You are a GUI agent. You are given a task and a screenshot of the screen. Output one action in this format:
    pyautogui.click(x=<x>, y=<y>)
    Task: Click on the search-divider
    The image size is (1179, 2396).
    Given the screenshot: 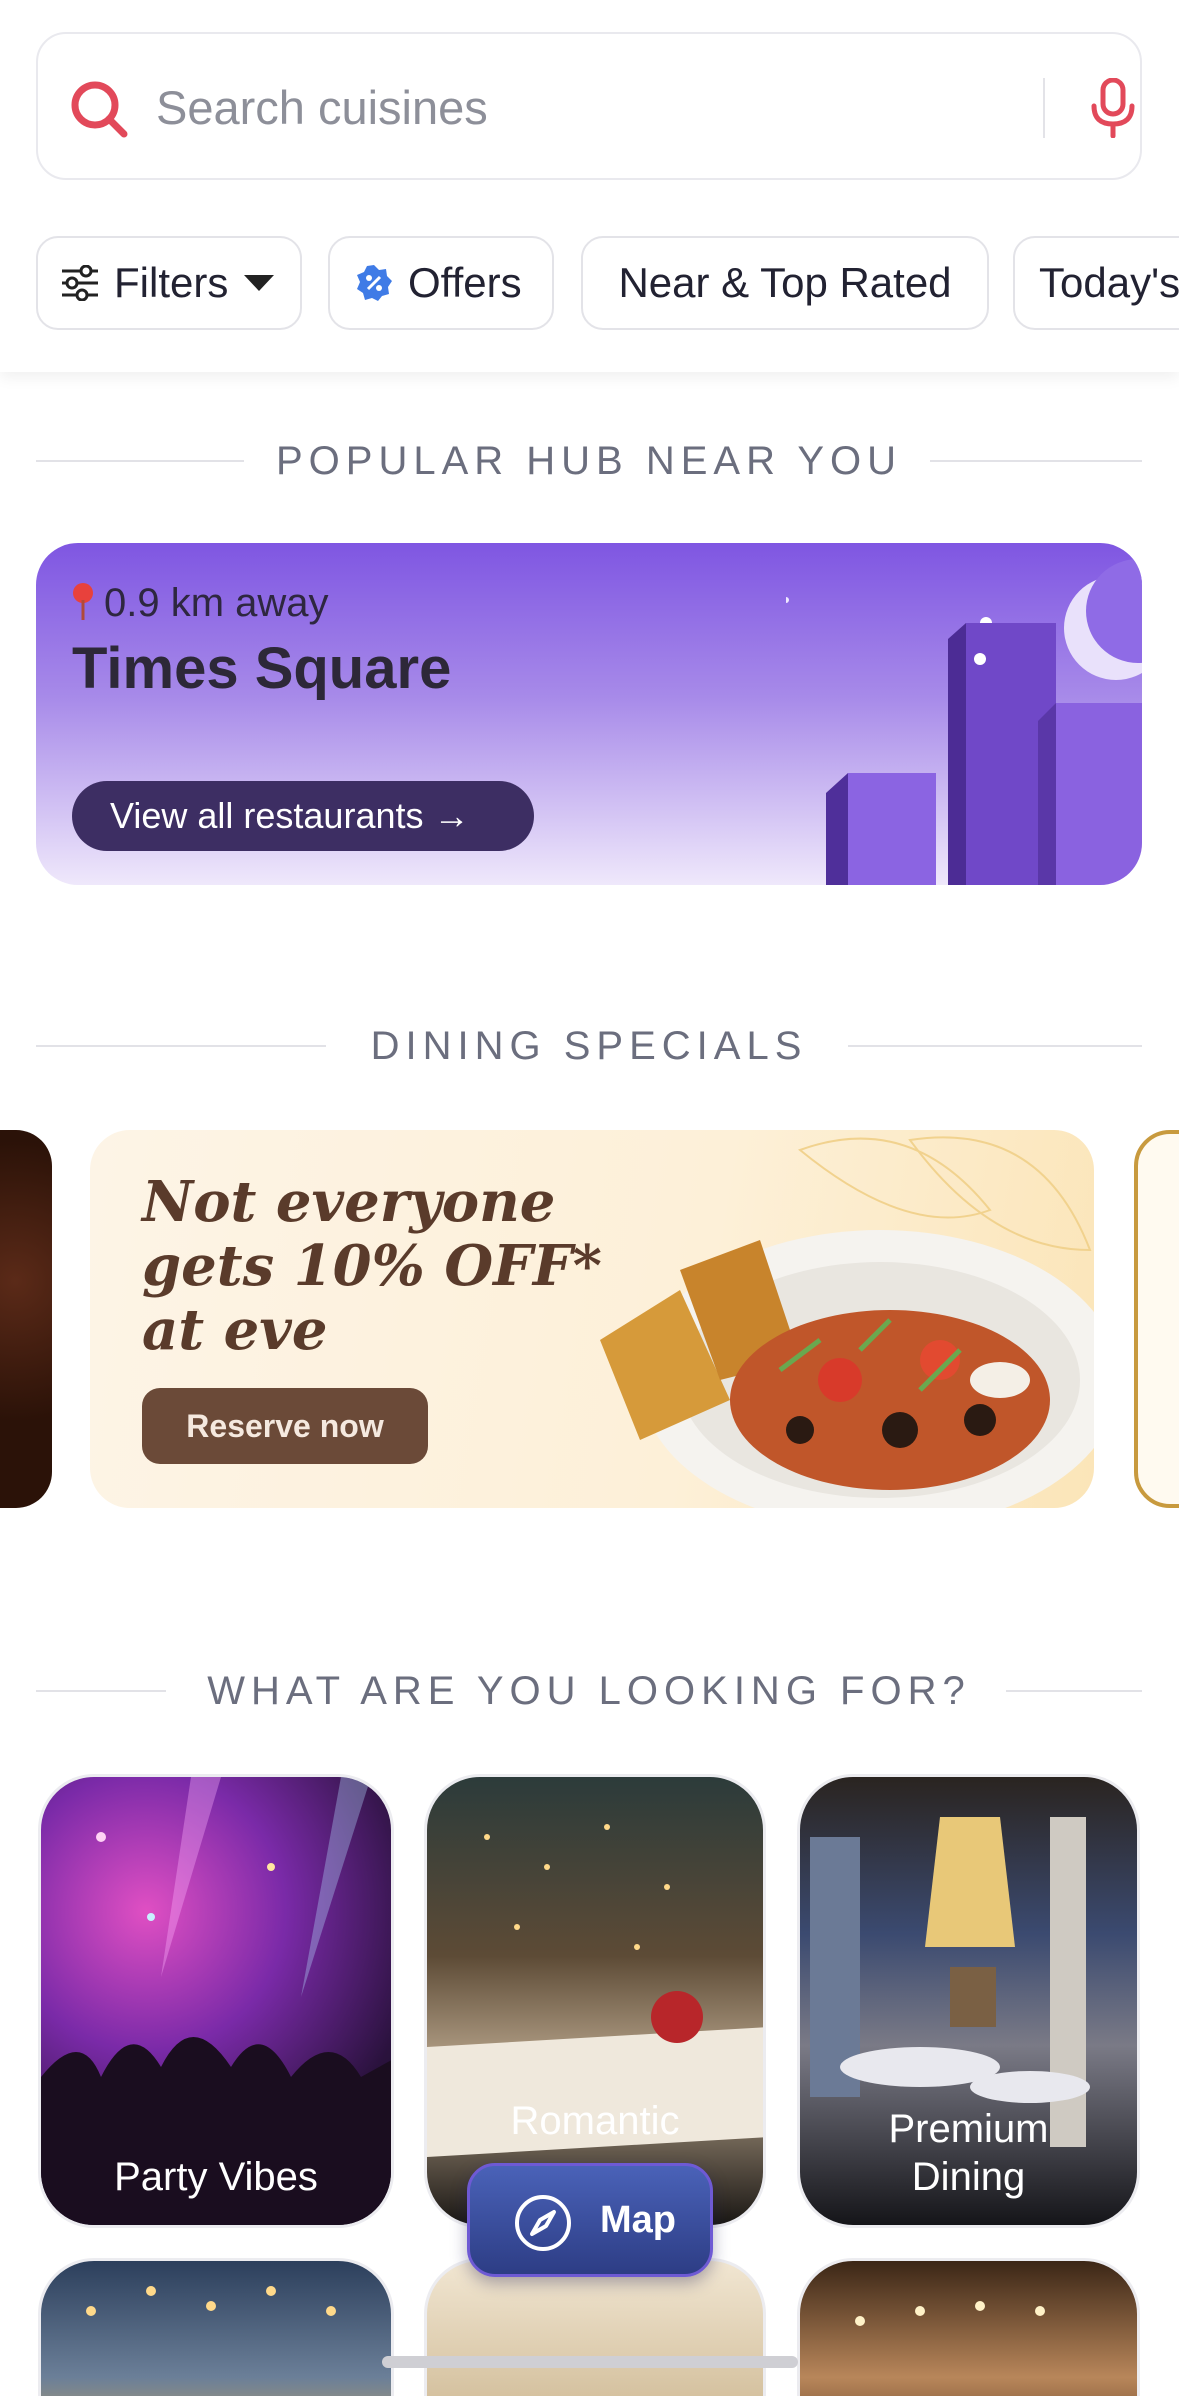 What is the action you would take?
    pyautogui.click(x=1044, y=108)
    